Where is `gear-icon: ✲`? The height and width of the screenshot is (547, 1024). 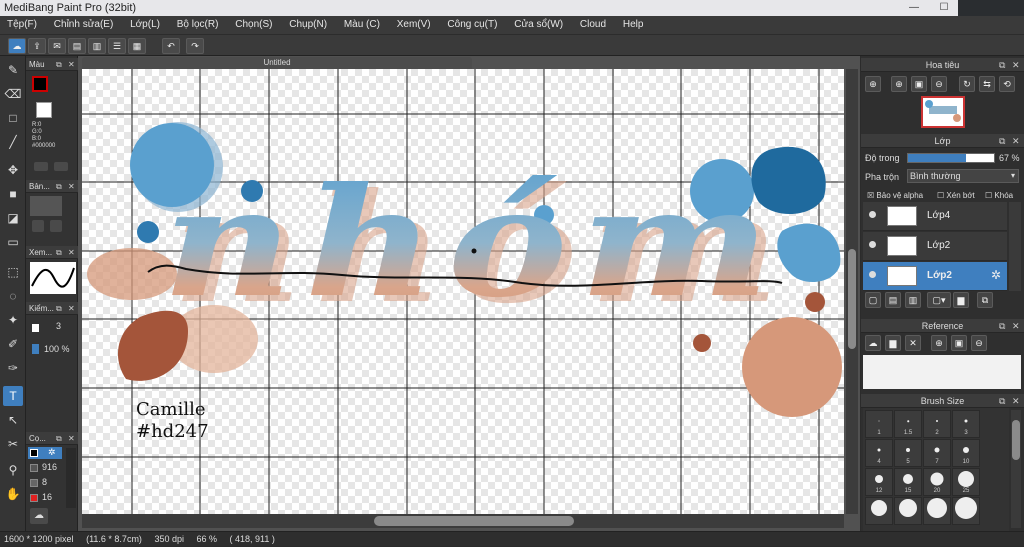 gear-icon: ✲ is located at coordinates (52, 452).